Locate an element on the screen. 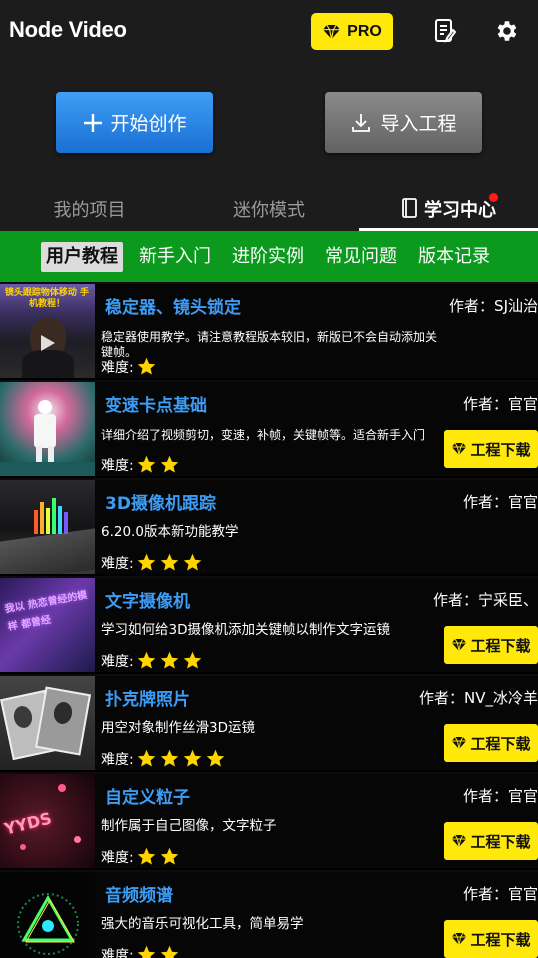 Image resolution: width=538 pixels, height=958 pixels. tutorial-description: 6.20.0版本新功能教学 is located at coordinates (170, 532).